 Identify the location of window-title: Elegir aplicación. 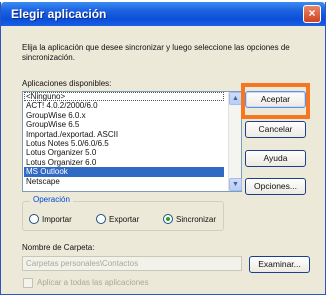
(59, 14).